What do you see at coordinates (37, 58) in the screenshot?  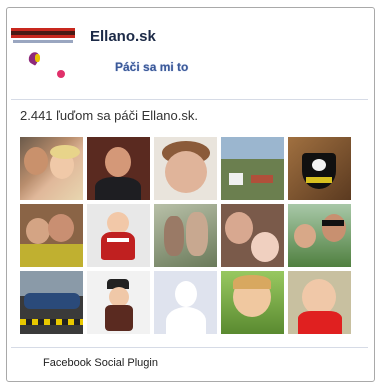 I see `logo-flower-yellow` at bounding box center [37, 58].